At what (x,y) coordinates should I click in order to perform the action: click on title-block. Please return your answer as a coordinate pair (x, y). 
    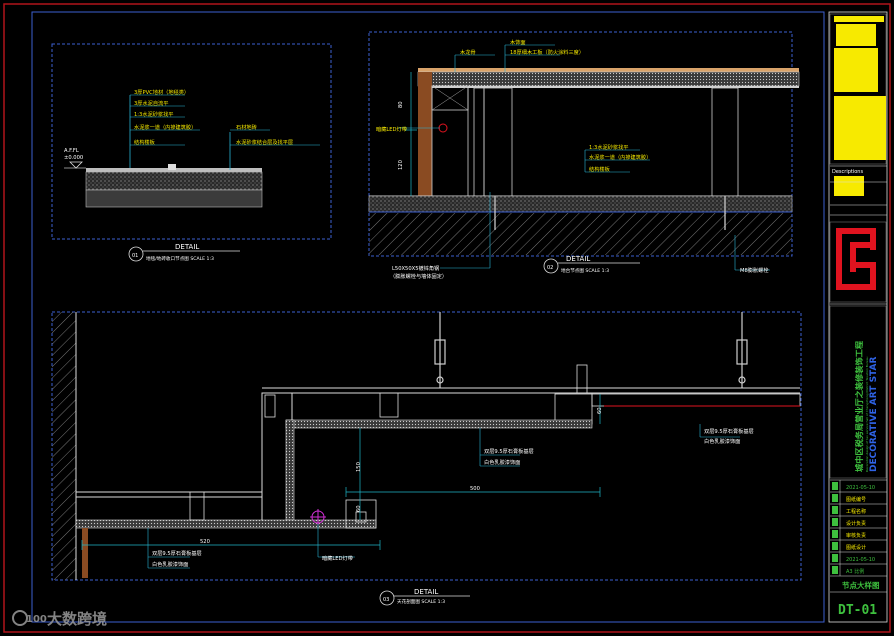
    Looking at the image, I should click on (858, 317).